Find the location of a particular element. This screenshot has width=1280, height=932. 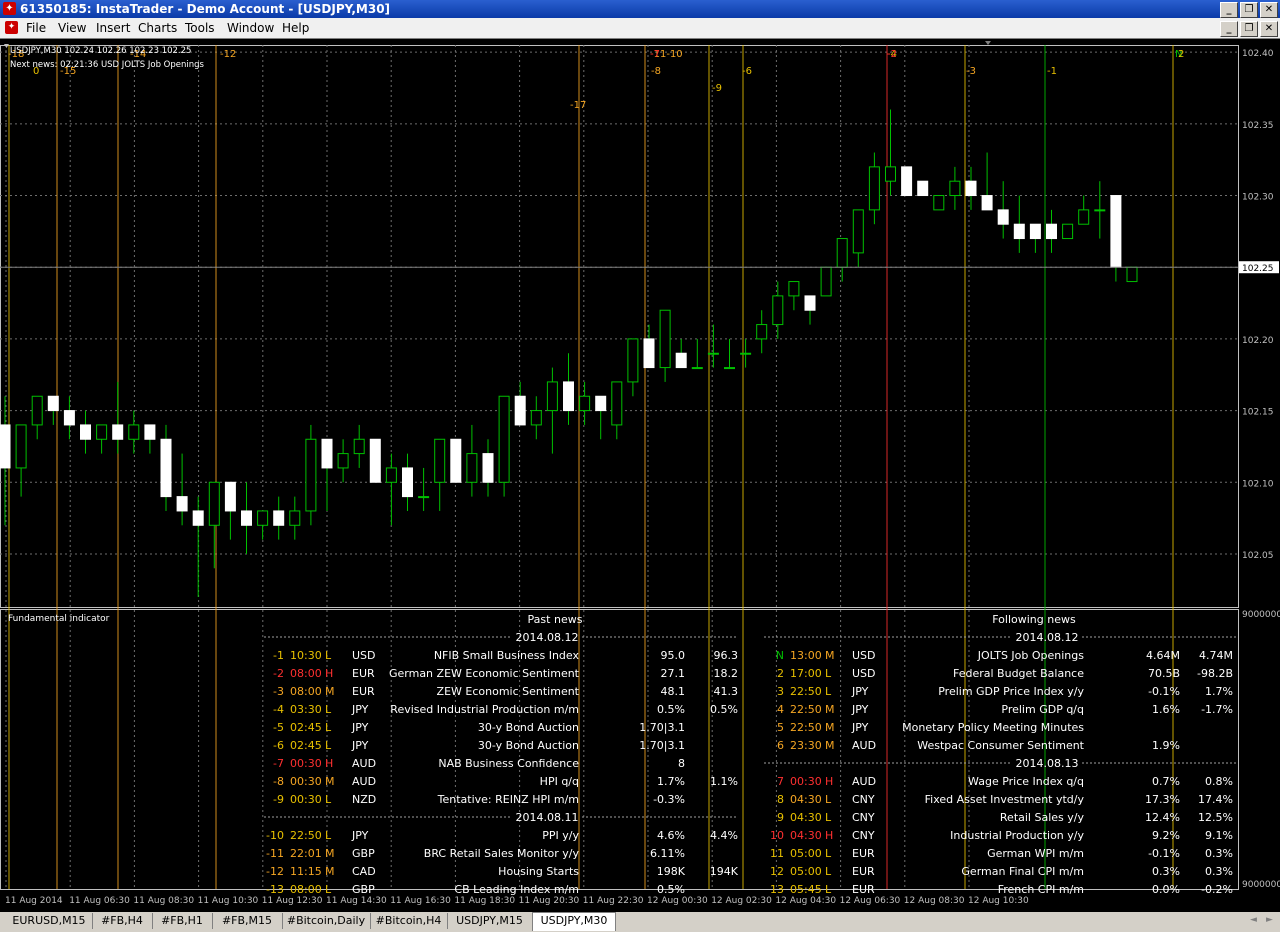

menu-charts: Charts is located at coordinates (157, 28).